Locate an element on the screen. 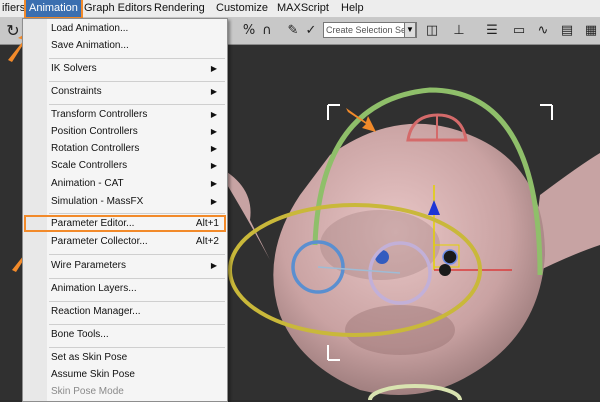 This screenshot has height=402, width=600. menu-gutter is located at coordinates (35, 210).